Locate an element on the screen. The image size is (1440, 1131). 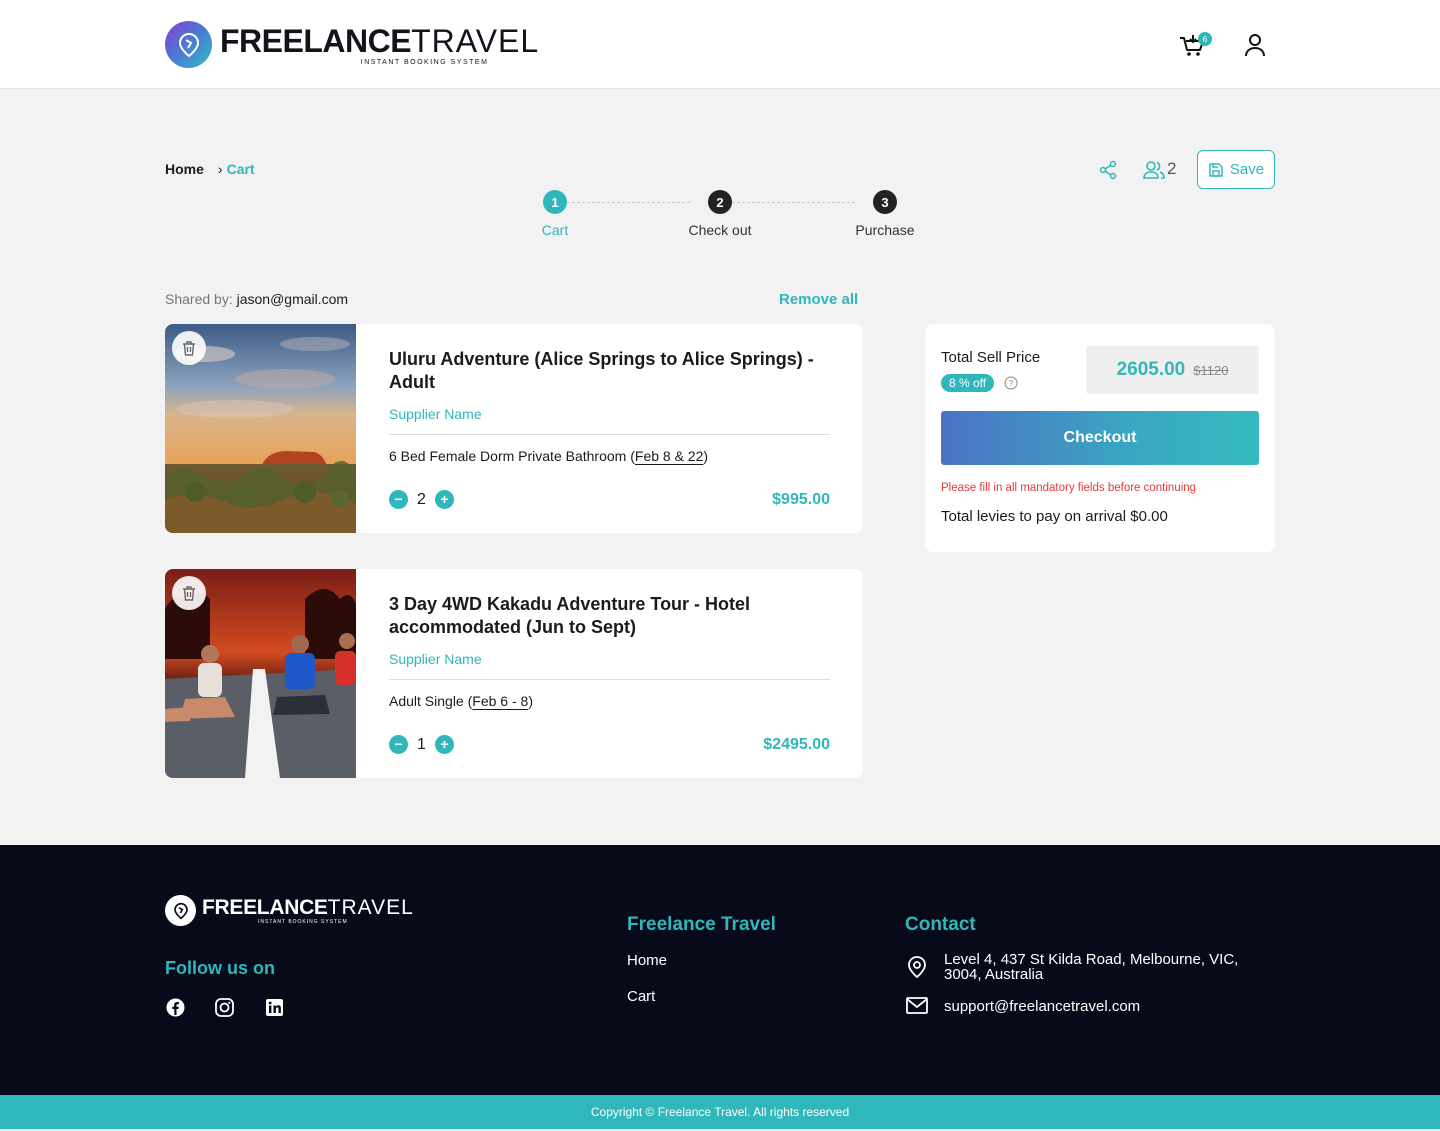
footer-logo-word-light: TRAVEL is located at coordinates (370, 907).